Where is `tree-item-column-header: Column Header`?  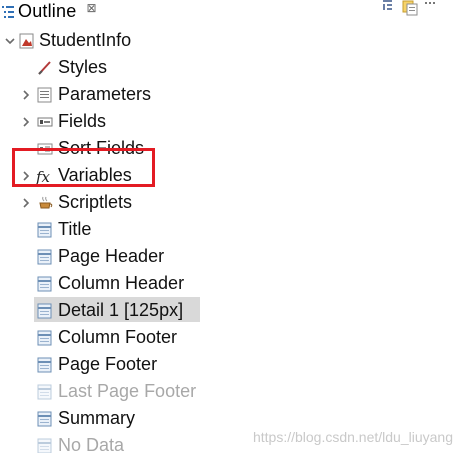
tree-item-column-header: Column Header is located at coordinates (230, 283).